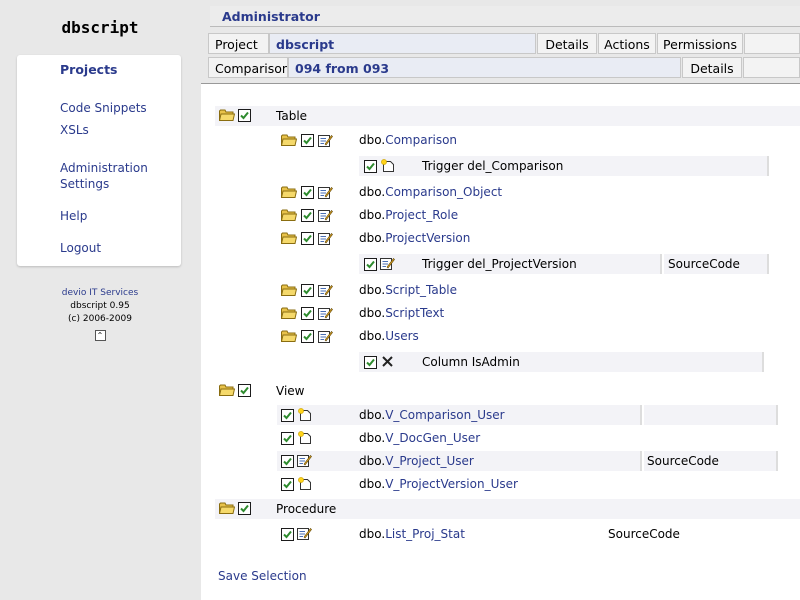  I want to click on object-link: ScriptText, so click(414, 313).